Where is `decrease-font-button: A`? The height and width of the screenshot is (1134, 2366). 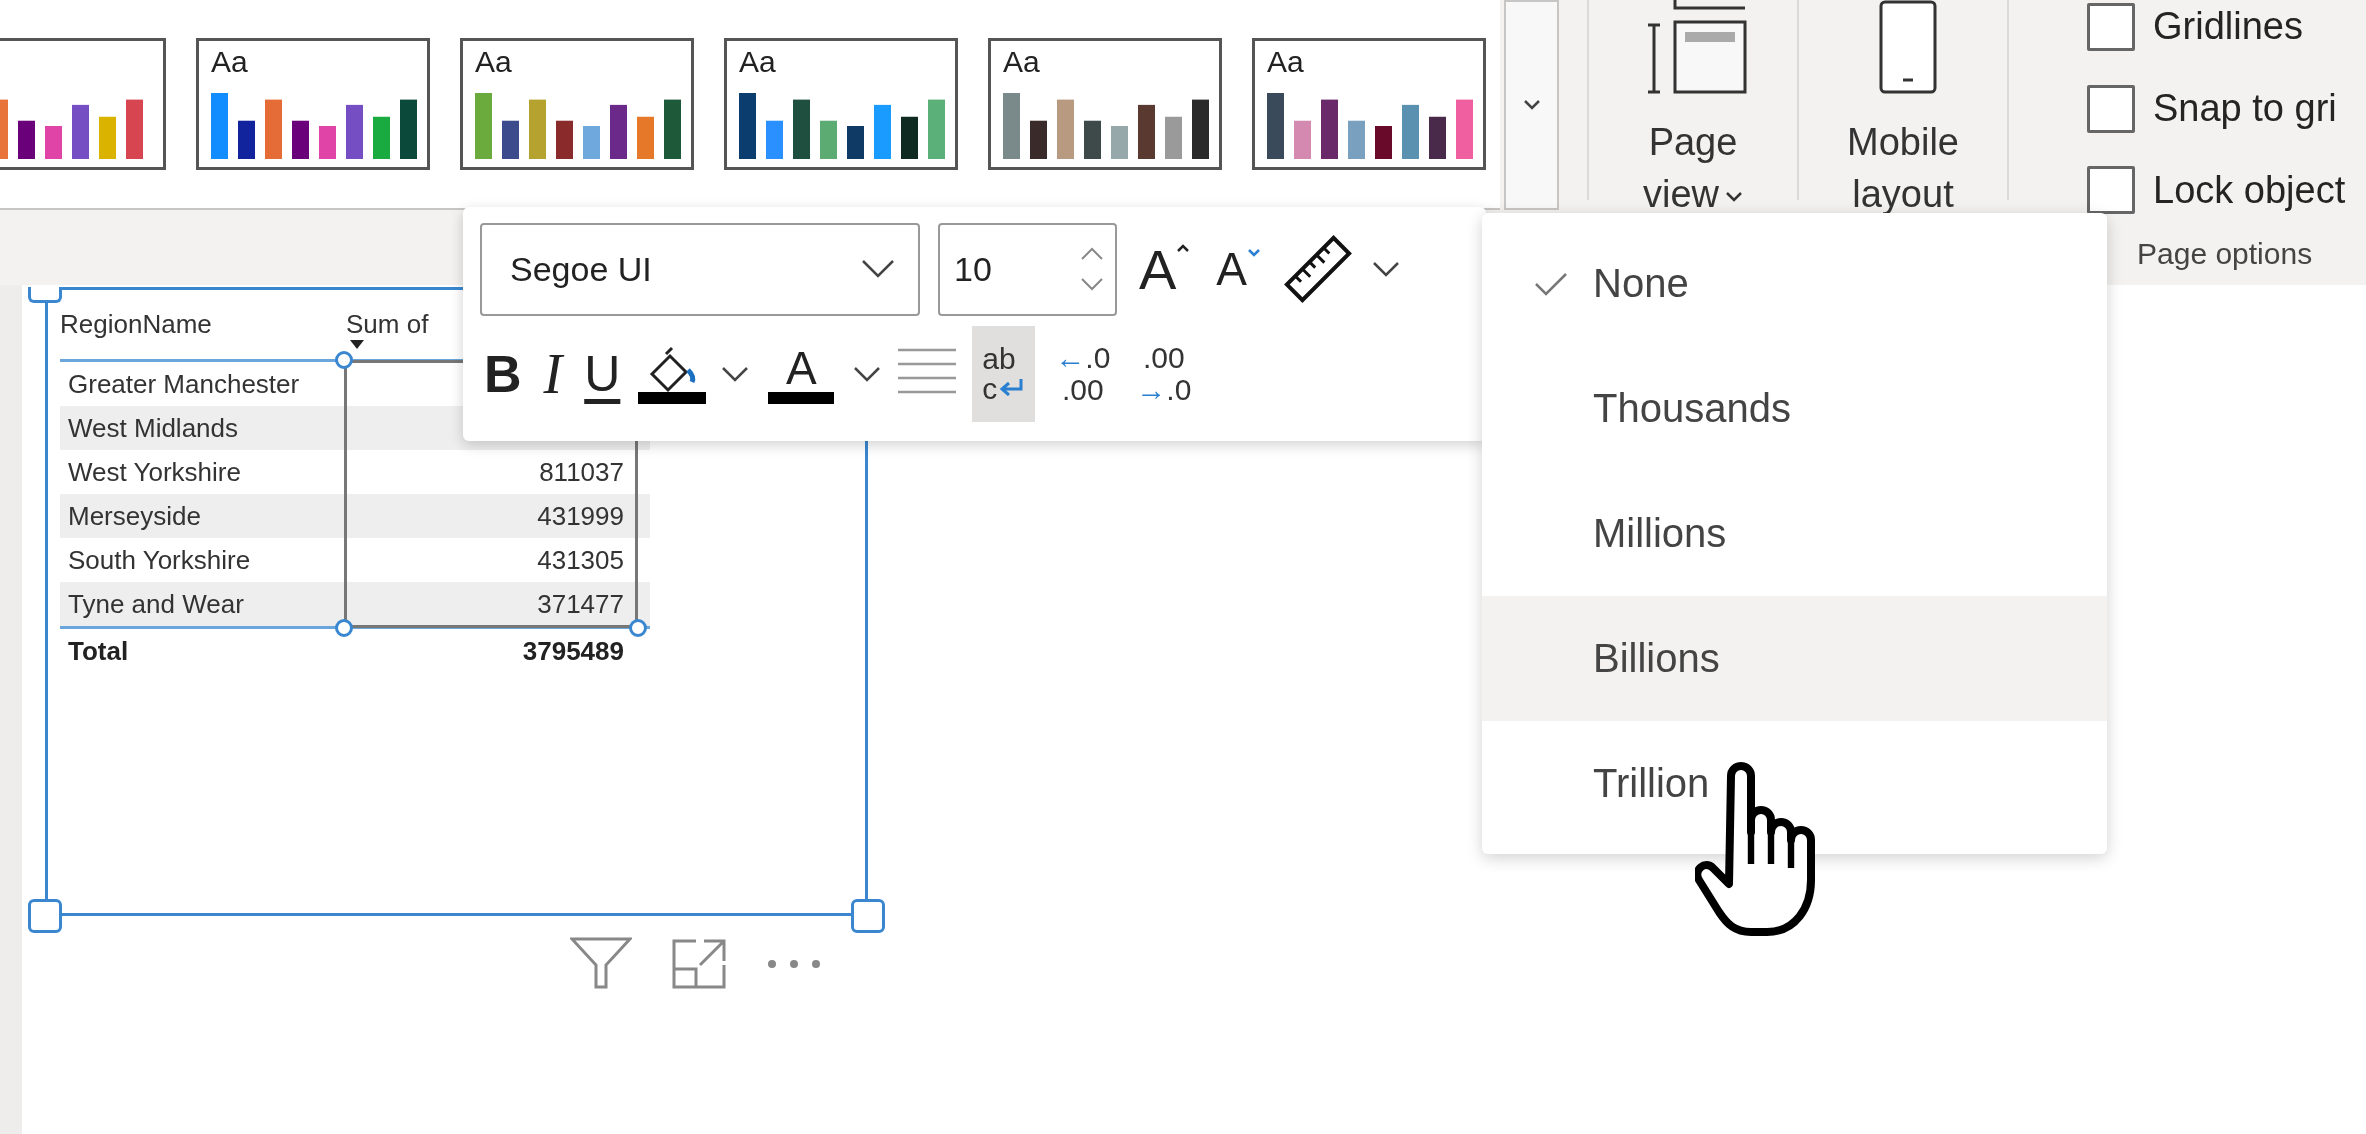
decrease-font-button: A is located at coordinates (1239, 269).